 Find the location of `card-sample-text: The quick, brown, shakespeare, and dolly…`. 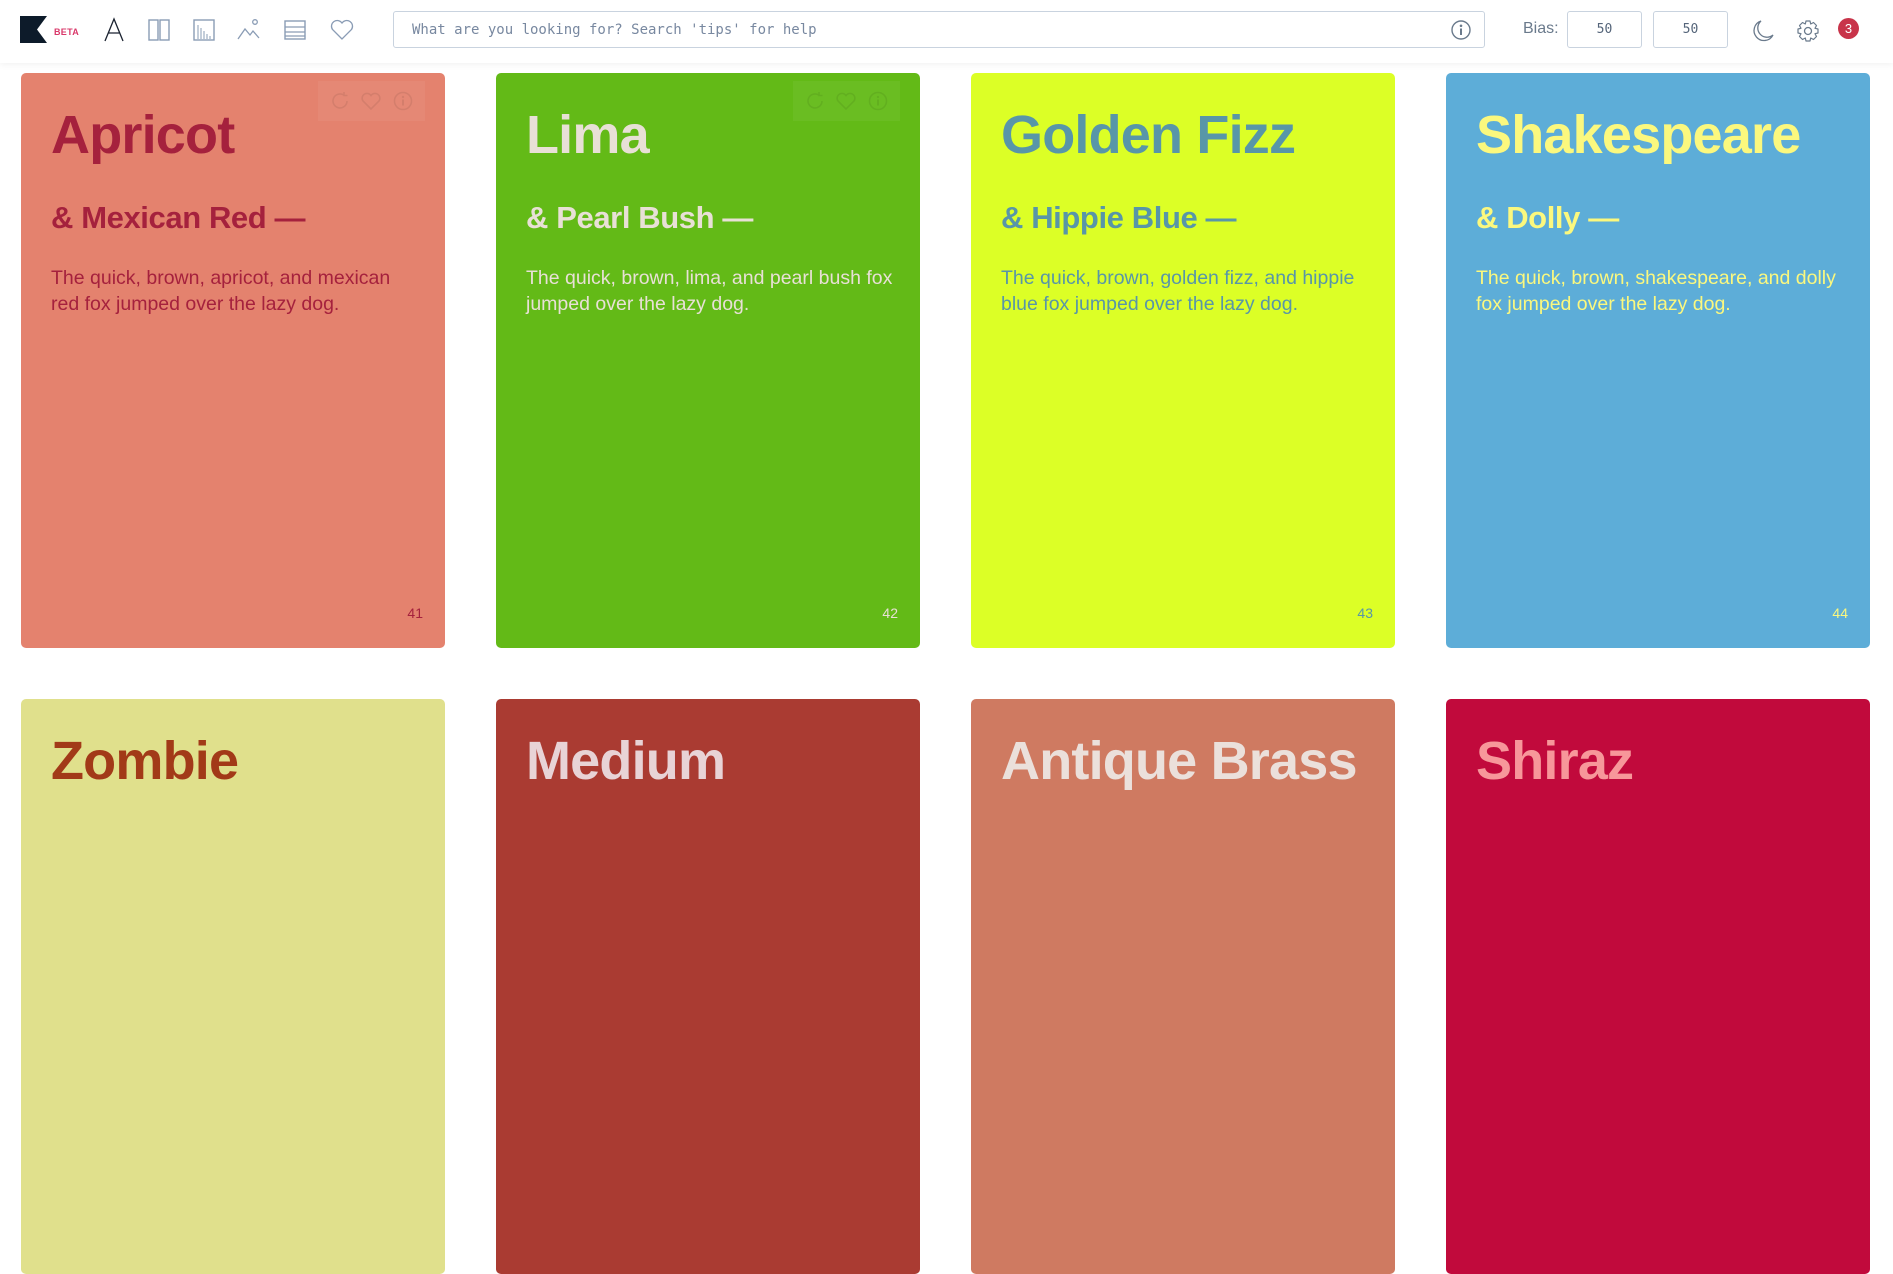

card-sample-text: The quick, brown, shakespeare, and dolly… is located at coordinates (1656, 291).